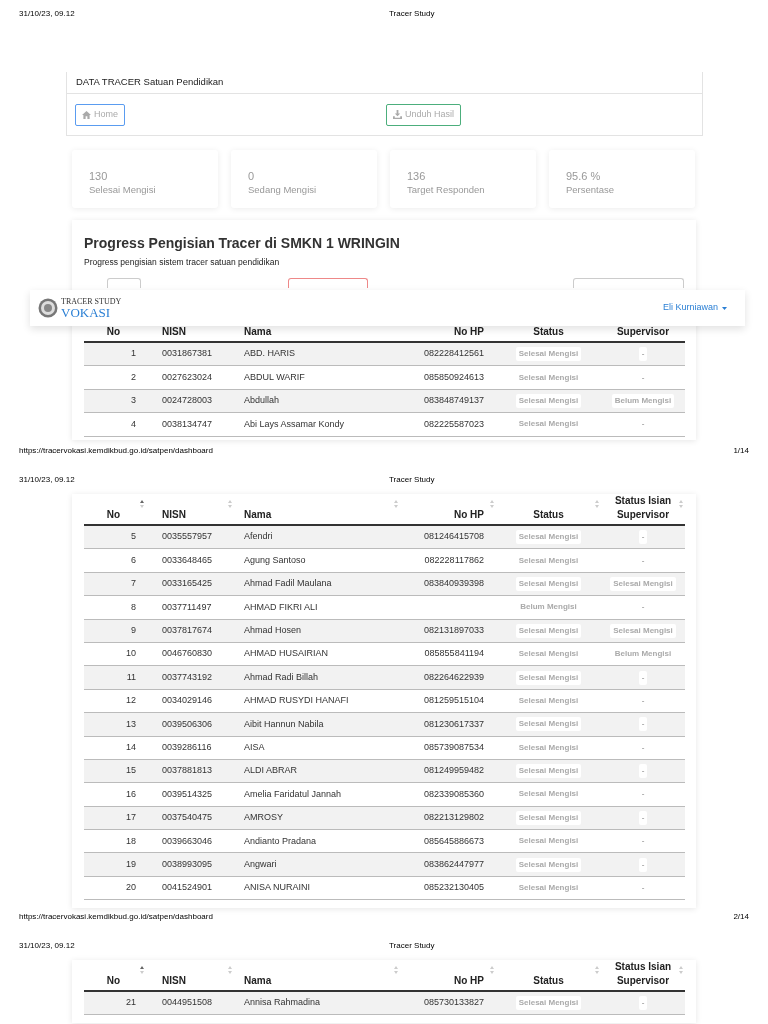 This screenshot has height=1024, width=768. What do you see at coordinates (187, 630) in the screenshot?
I see `table-cell-text: 0037817674` at bounding box center [187, 630].